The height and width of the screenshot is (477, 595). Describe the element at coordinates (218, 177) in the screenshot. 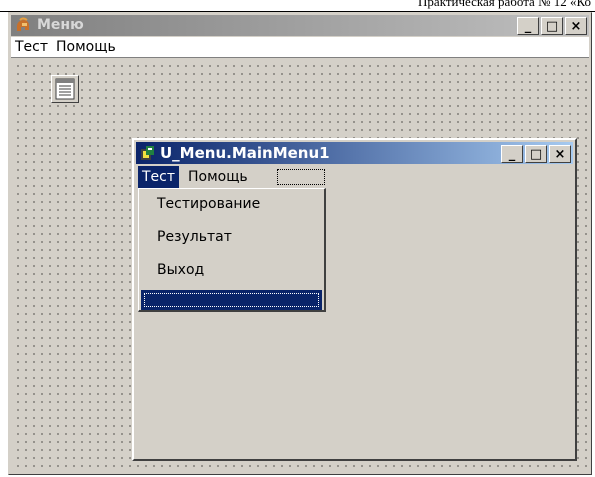

I see `designer-menu-item-help: Помощь` at that location.